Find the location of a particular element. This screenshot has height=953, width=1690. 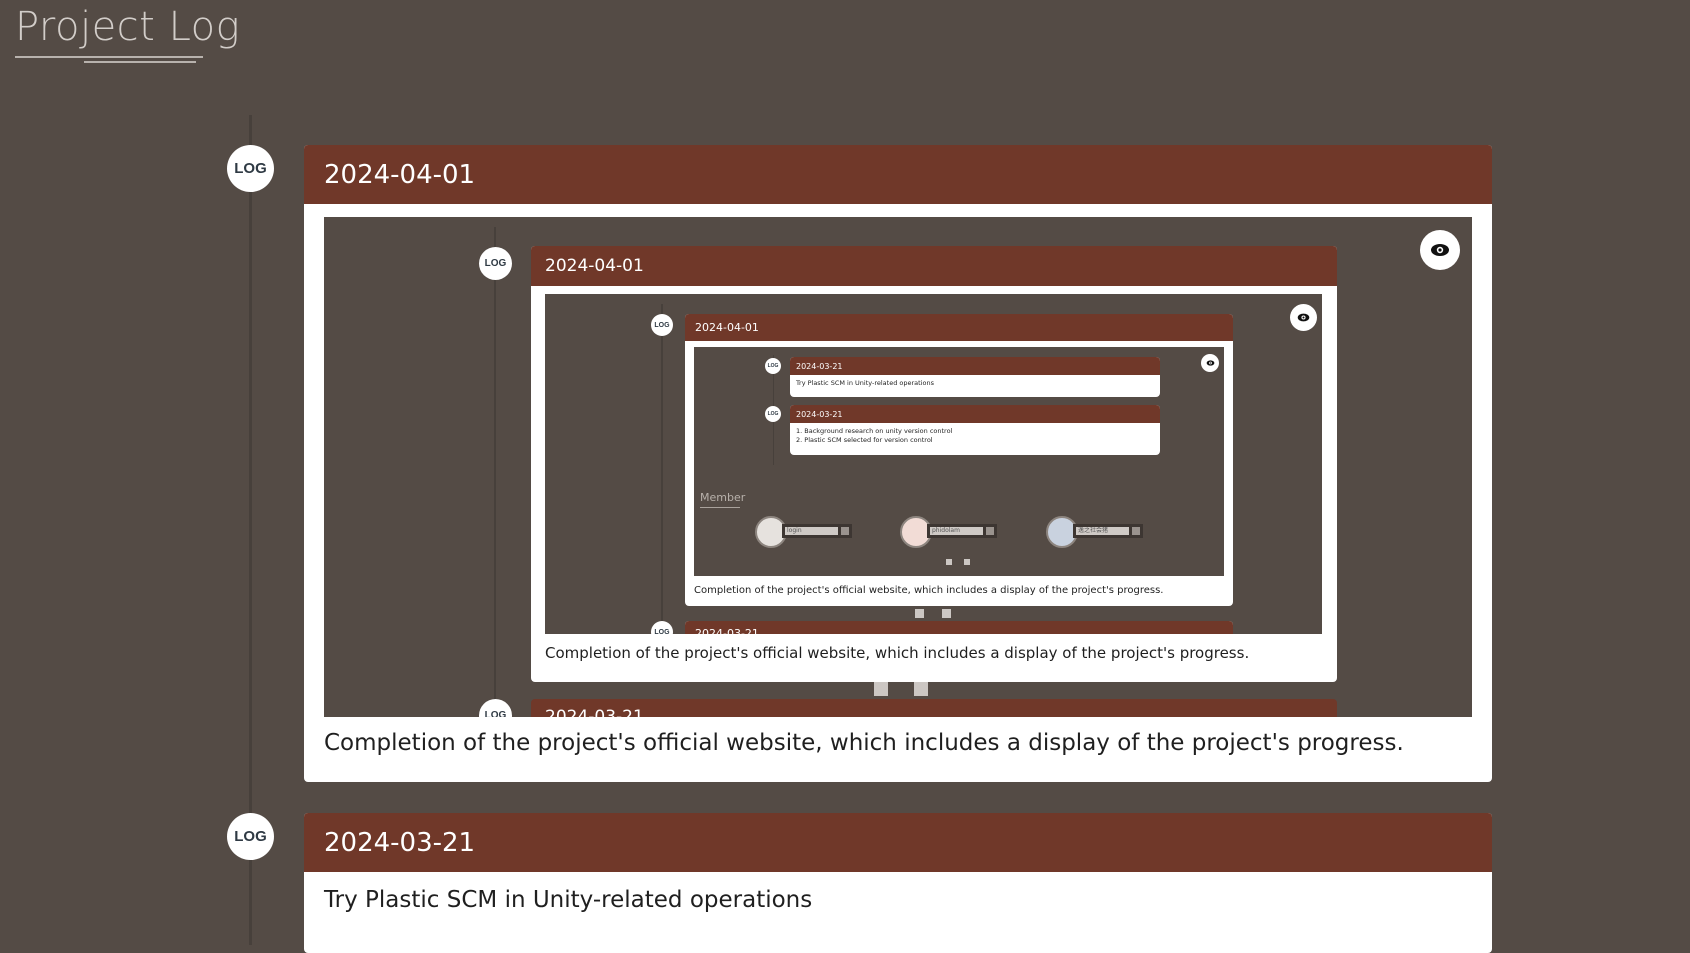

member-name-field: phidolam is located at coordinates (962, 531).